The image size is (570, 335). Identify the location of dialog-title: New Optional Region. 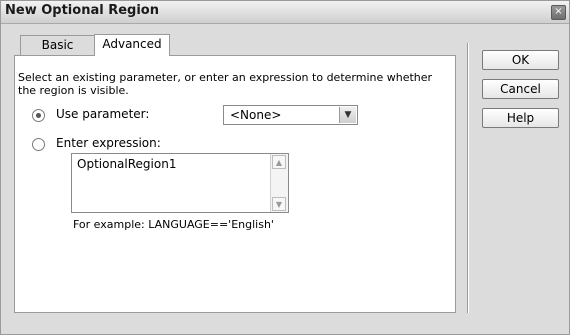
(82, 10).